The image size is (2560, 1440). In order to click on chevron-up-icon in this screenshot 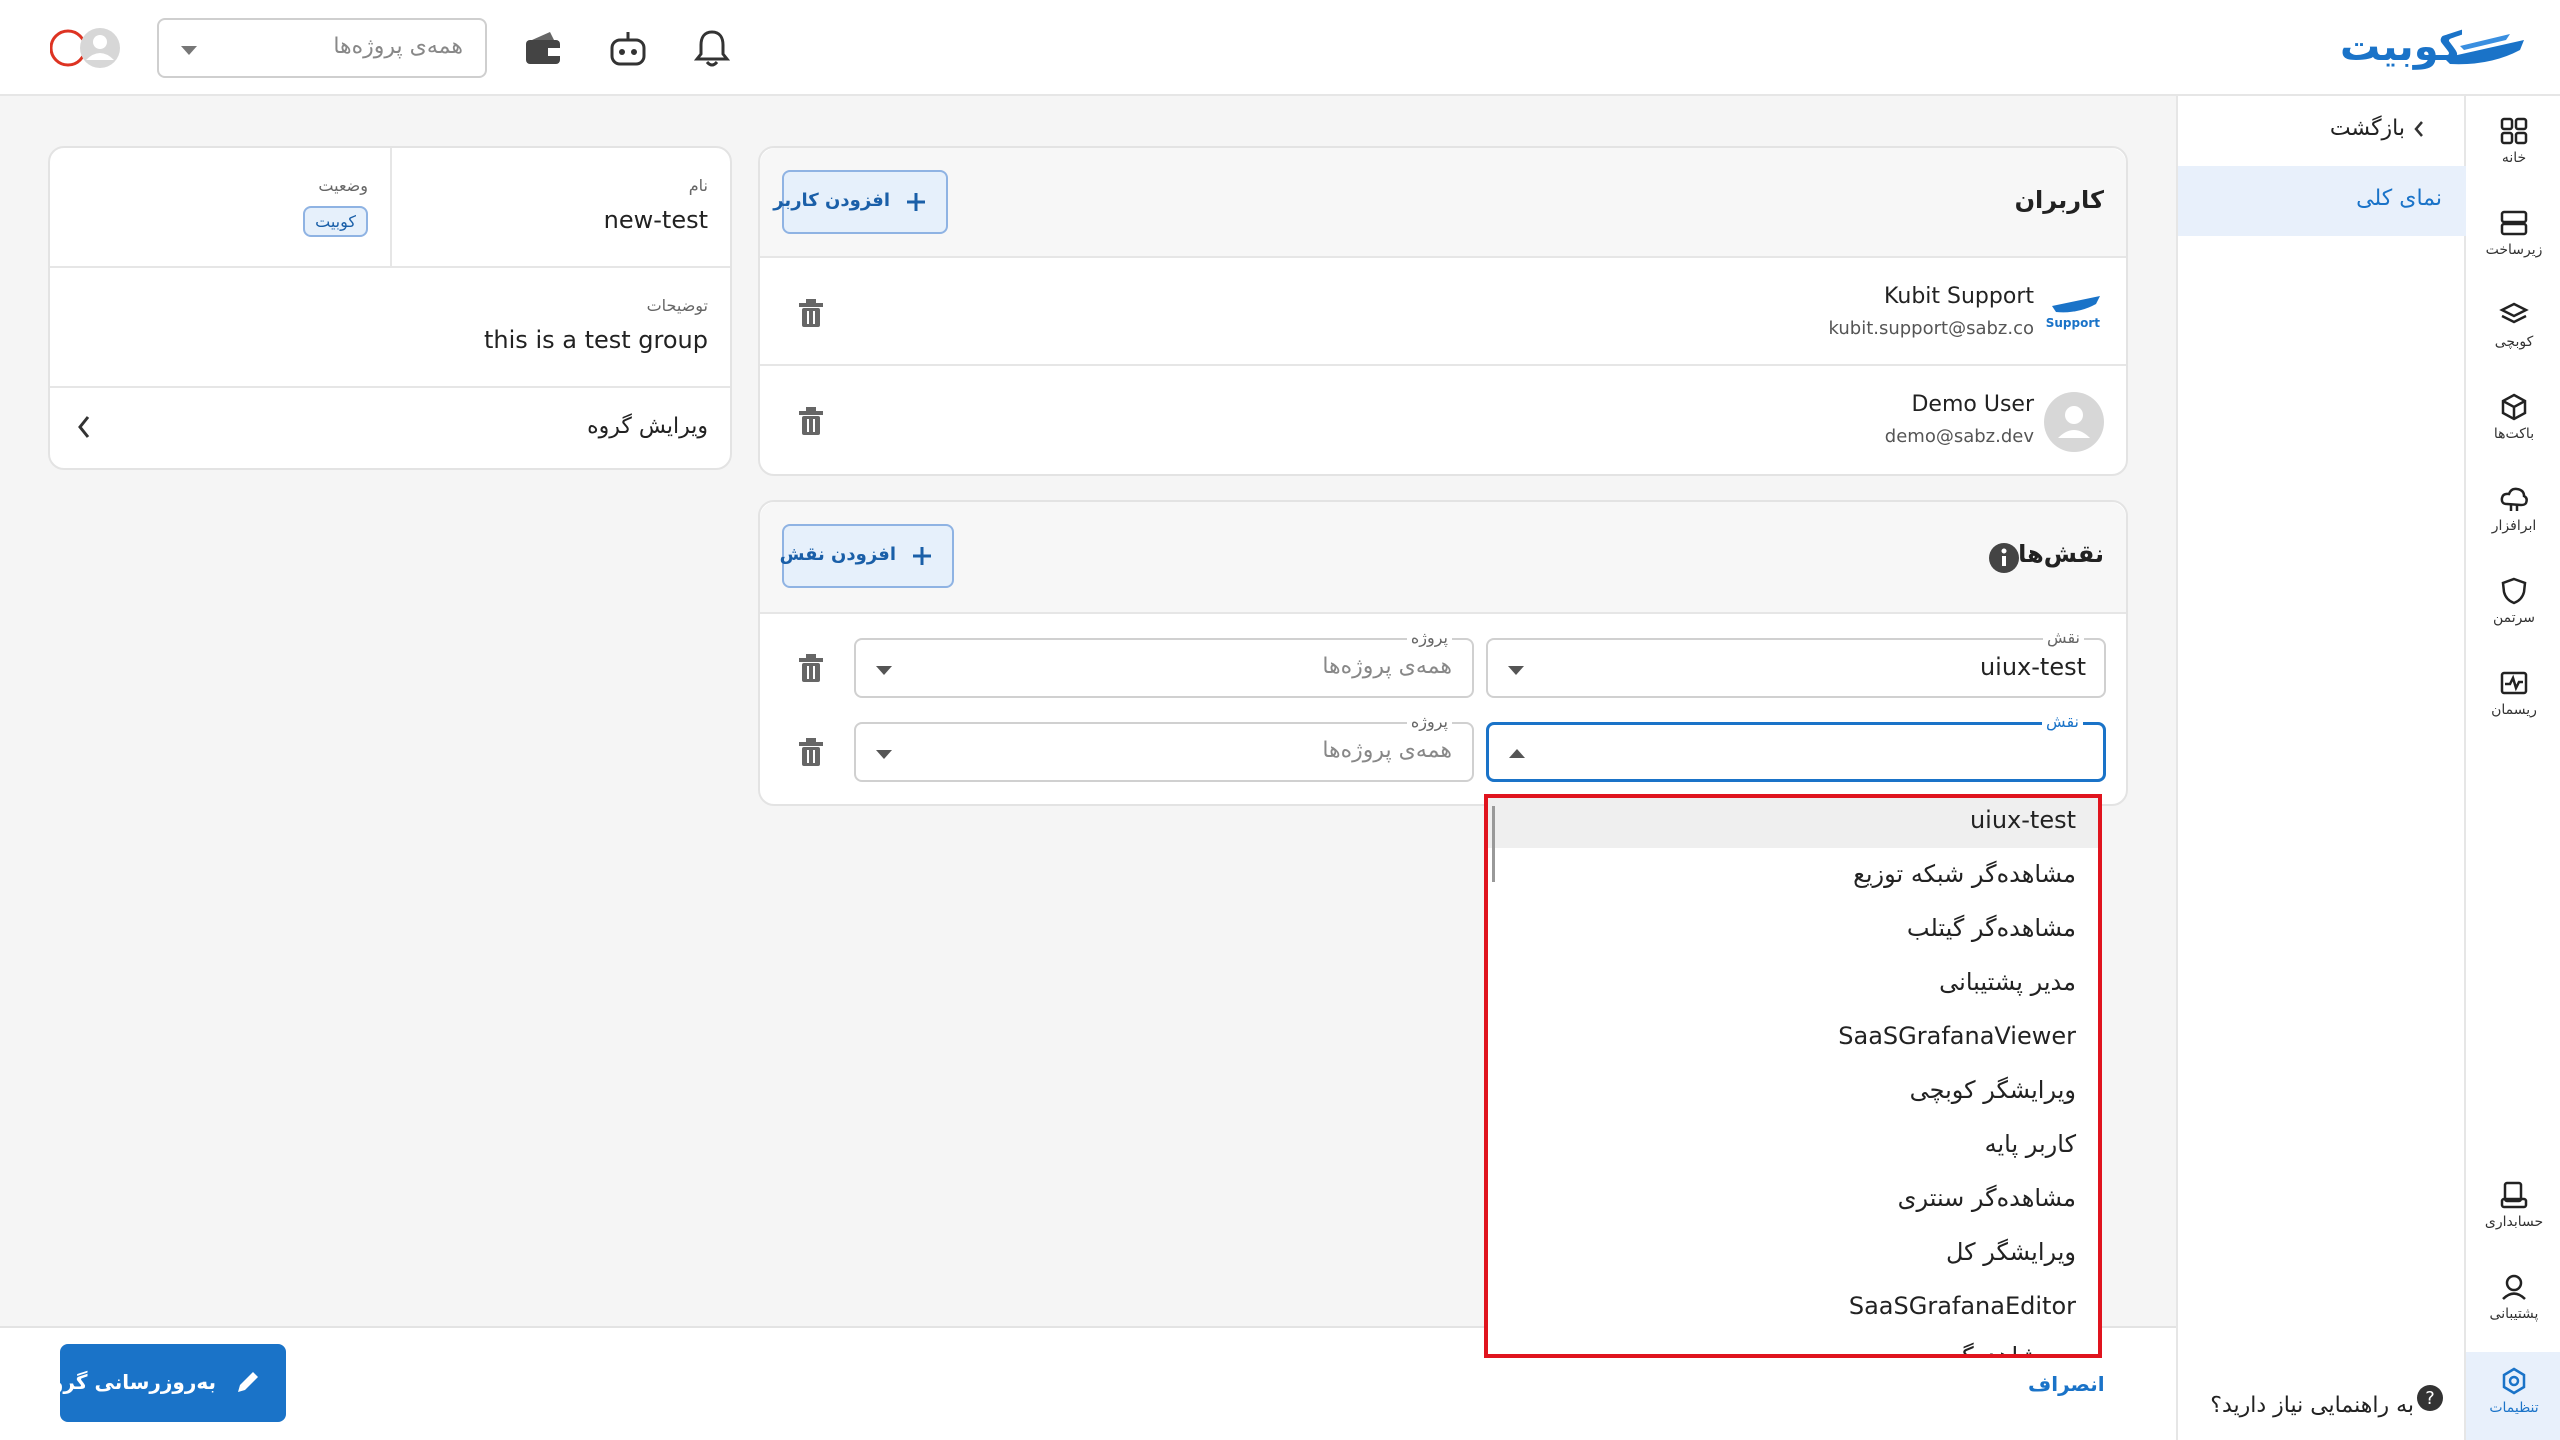, I will do `click(1517, 753)`.